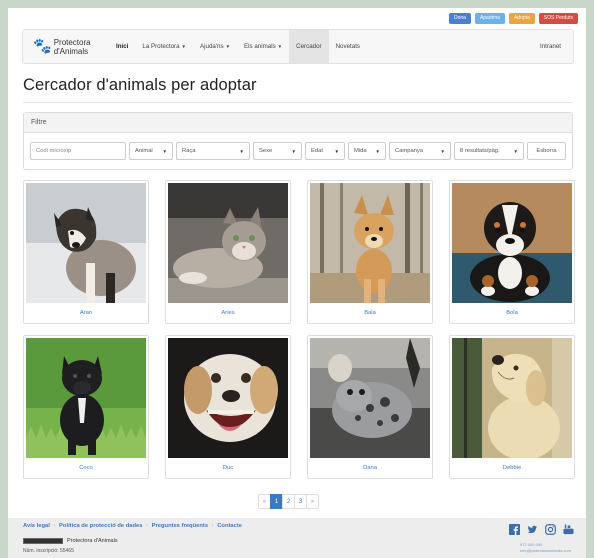  Describe the element at coordinates (480, 151) in the screenshot. I see `select-value: 8 resultats/pàg.` at that location.